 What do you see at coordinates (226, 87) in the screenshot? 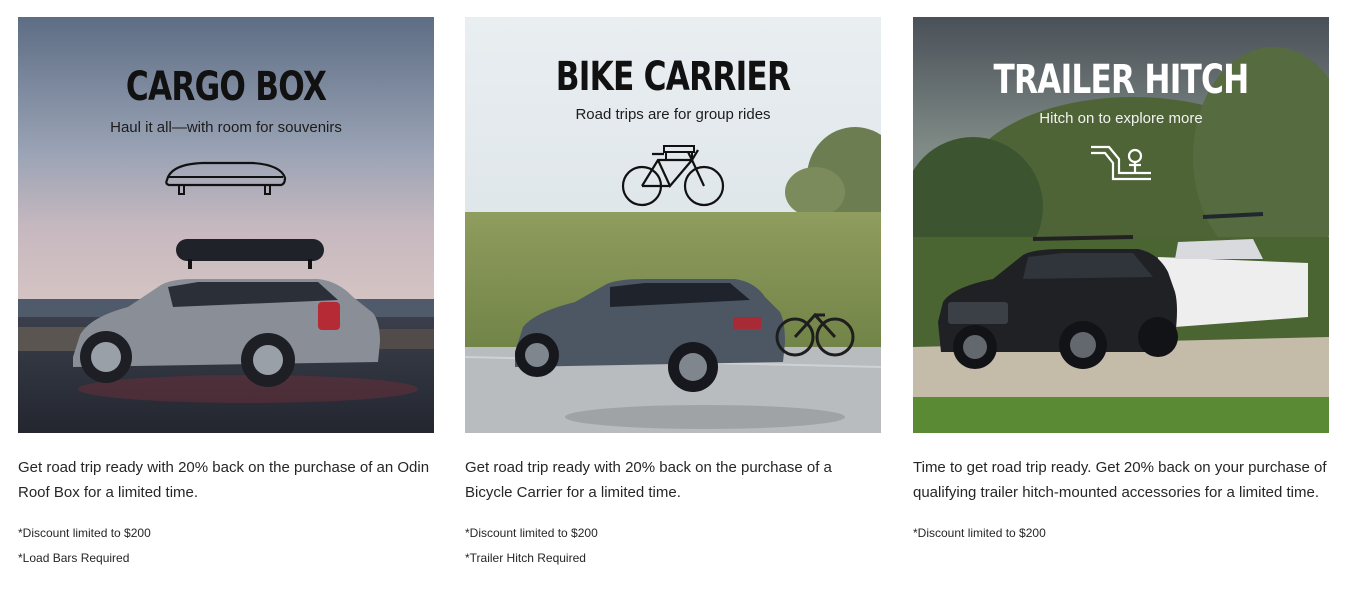
I see `hero-title: CARGO BOX` at bounding box center [226, 87].